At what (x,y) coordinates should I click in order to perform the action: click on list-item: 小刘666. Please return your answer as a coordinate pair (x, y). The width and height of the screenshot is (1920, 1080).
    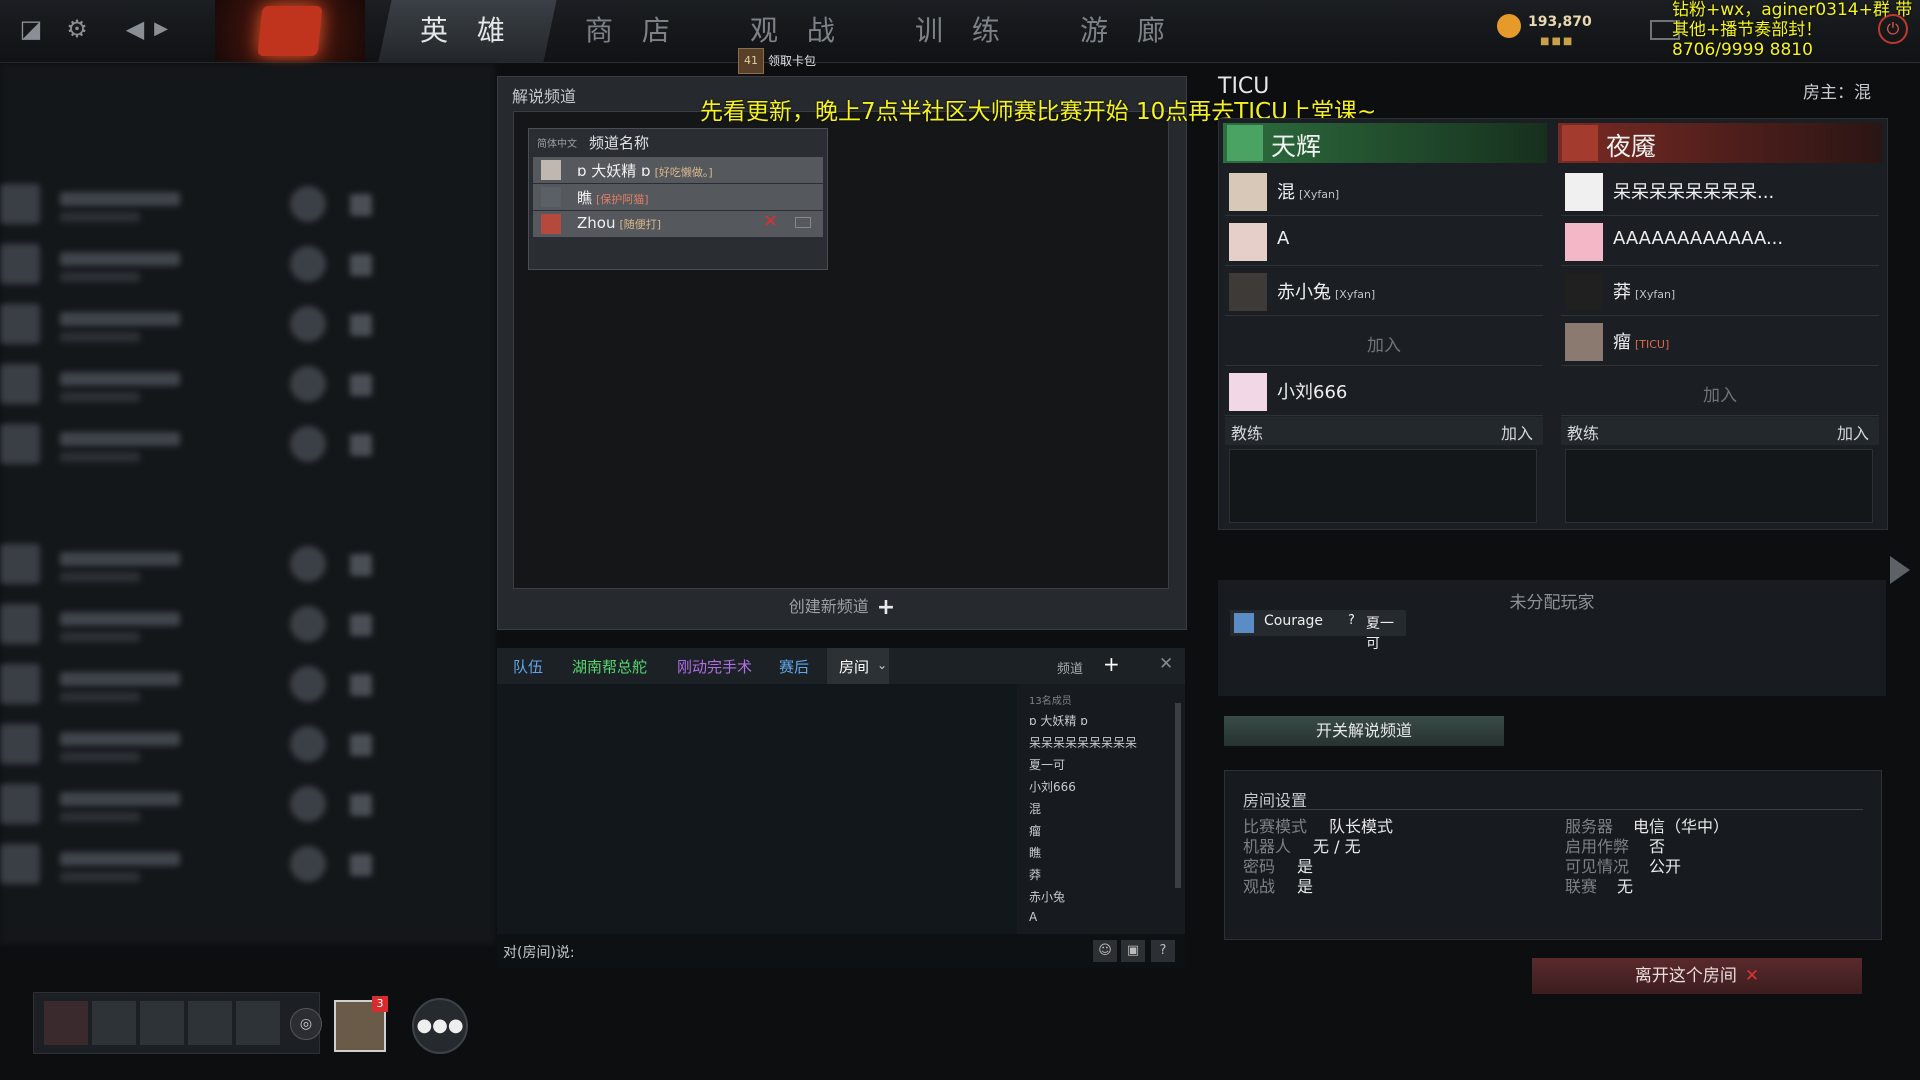
    Looking at the image, I should click on (1052, 786).